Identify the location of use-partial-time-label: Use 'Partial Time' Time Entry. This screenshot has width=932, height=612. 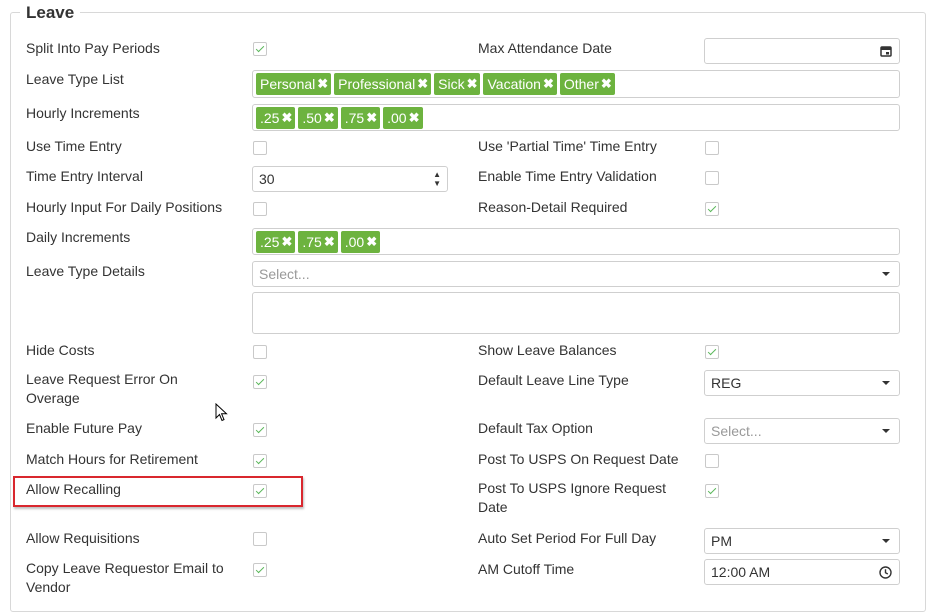
(567, 146).